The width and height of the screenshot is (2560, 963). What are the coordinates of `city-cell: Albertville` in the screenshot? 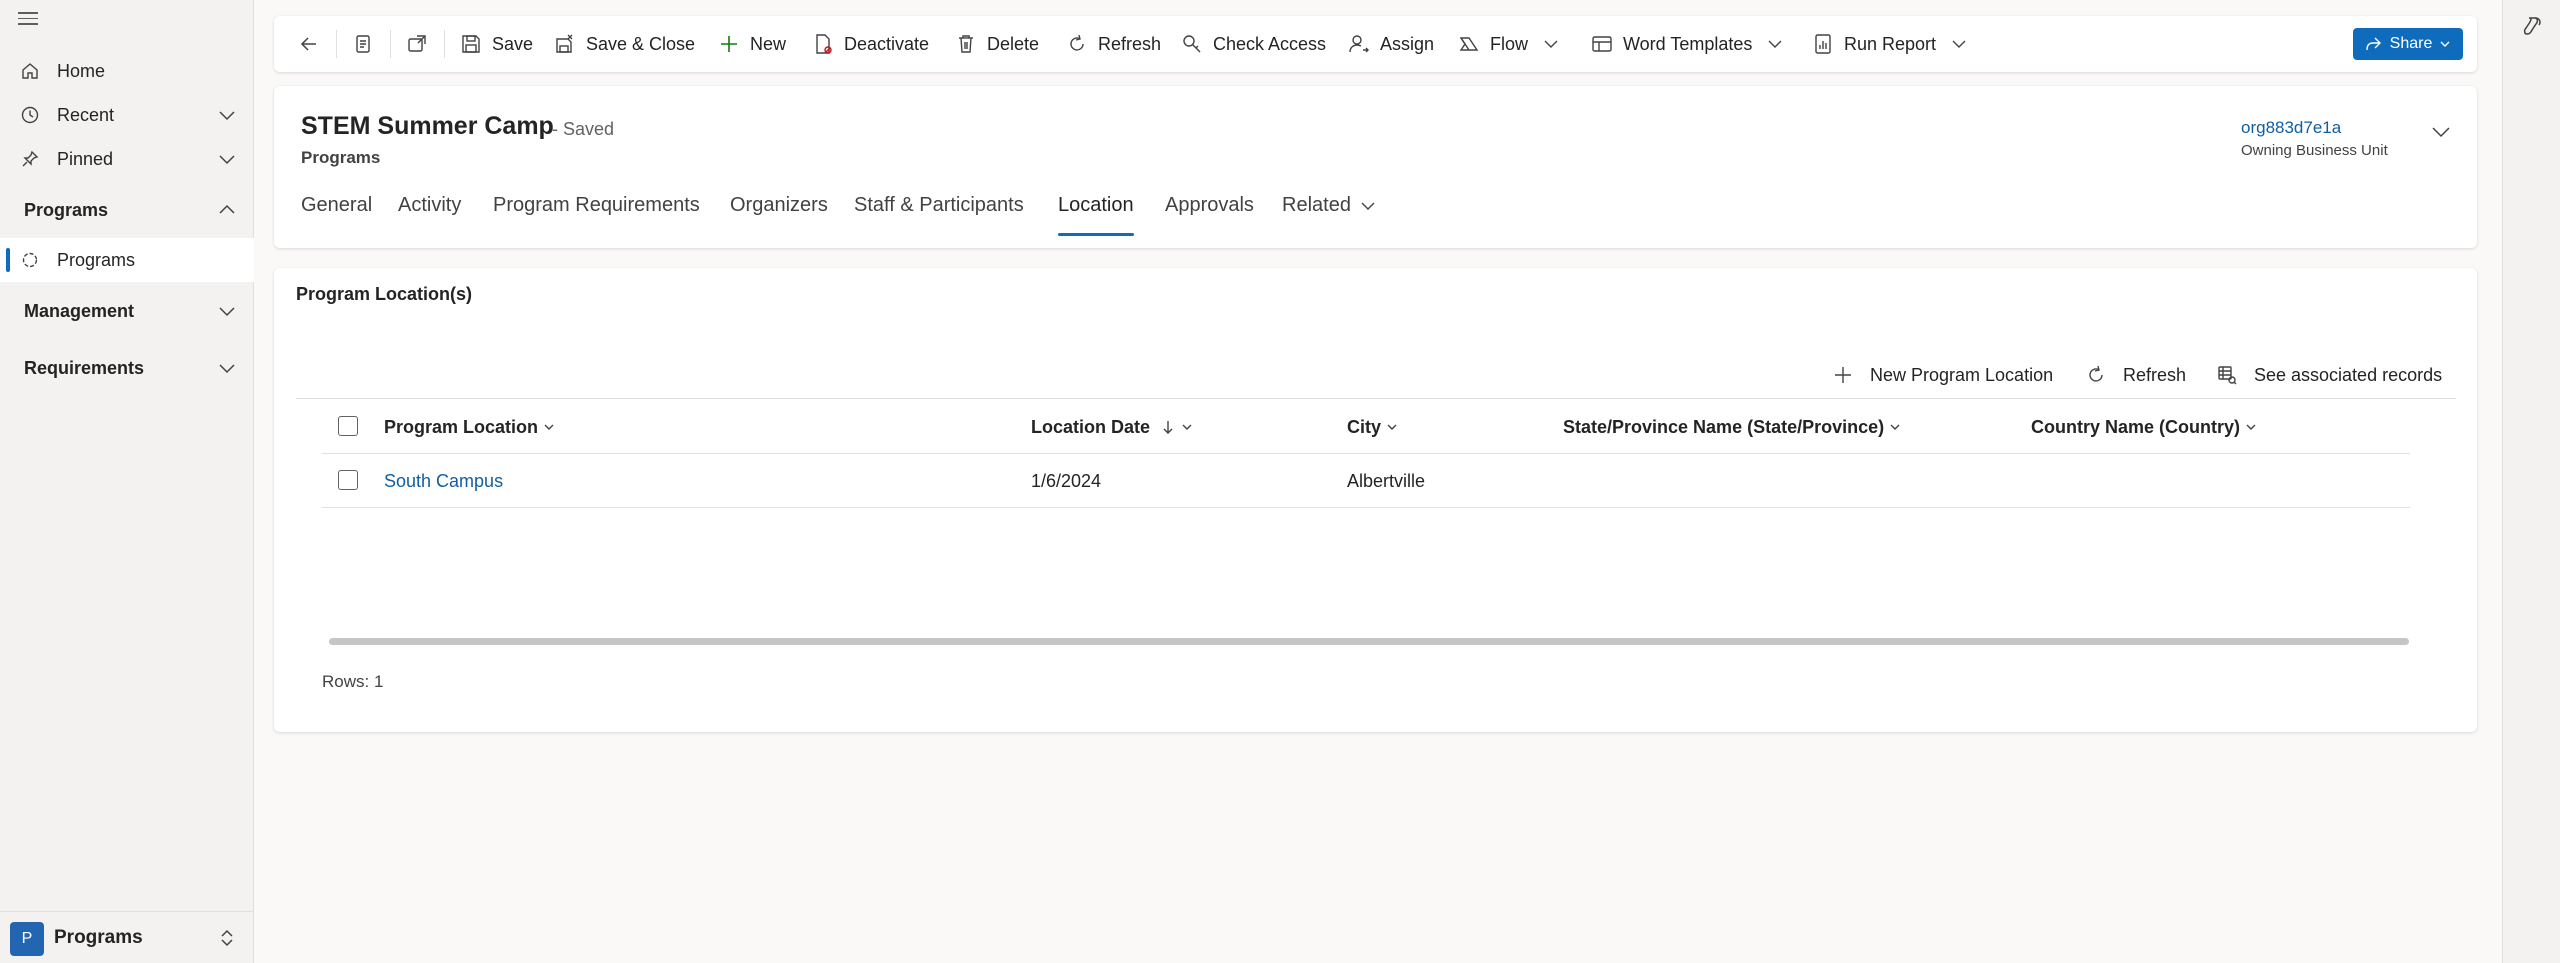 It's located at (1386, 480).